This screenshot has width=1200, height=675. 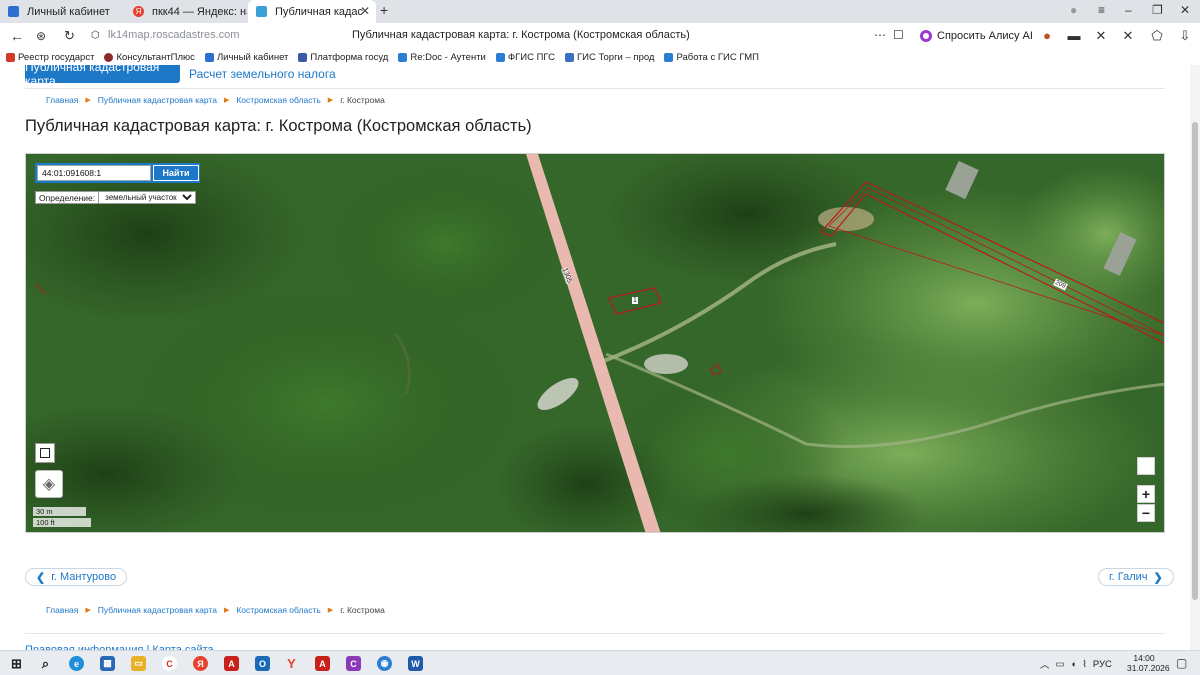 What do you see at coordinates (176, 173) in the screenshot?
I see `find-button: Найти` at bounding box center [176, 173].